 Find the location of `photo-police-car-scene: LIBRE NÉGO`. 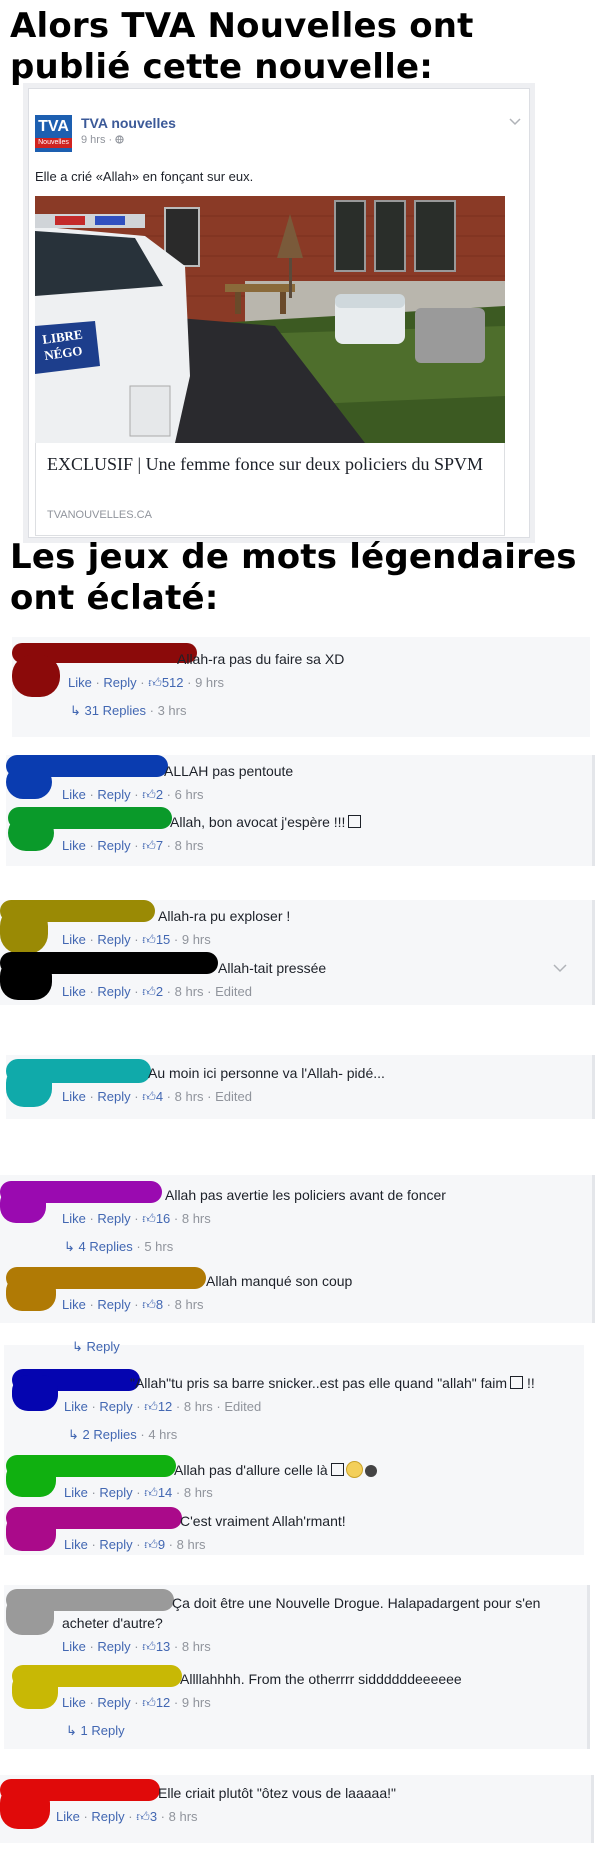

photo-police-car-scene: LIBRE NÉGO is located at coordinates (270, 319).